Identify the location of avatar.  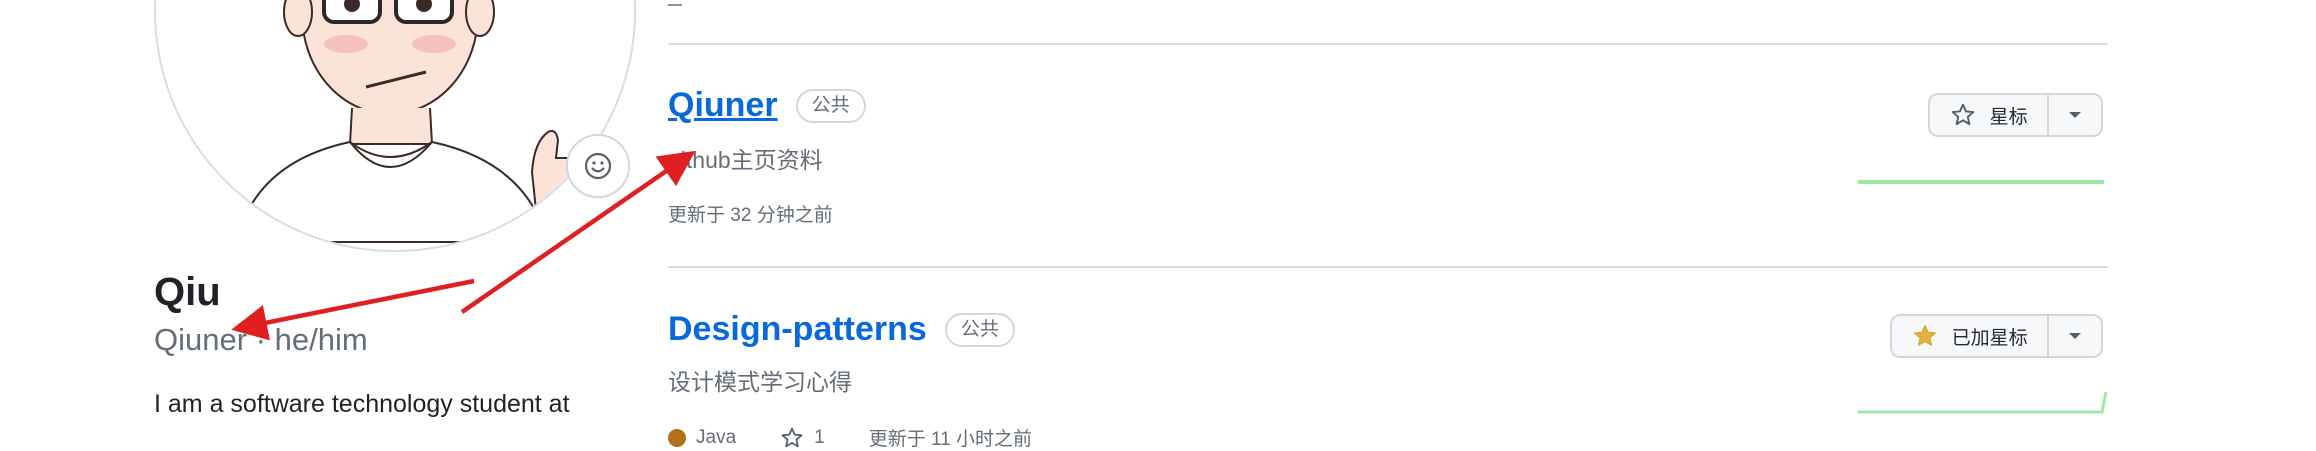
(395, 126).